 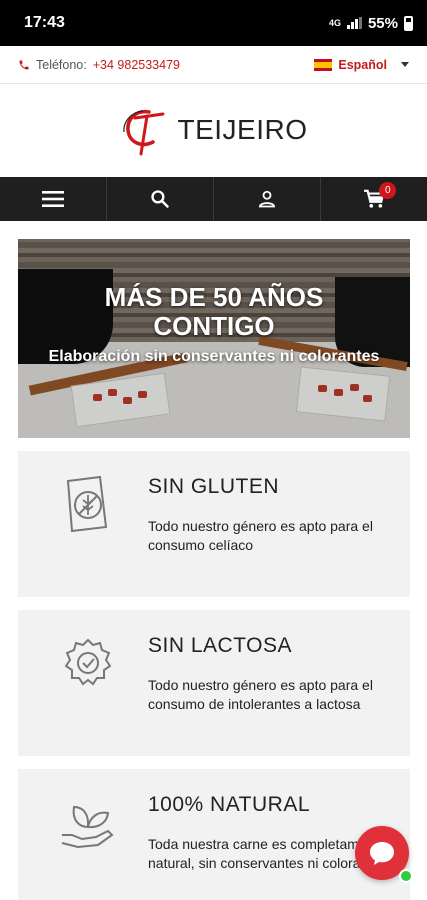 I want to click on battery-icon, so click(x=408, y=23).